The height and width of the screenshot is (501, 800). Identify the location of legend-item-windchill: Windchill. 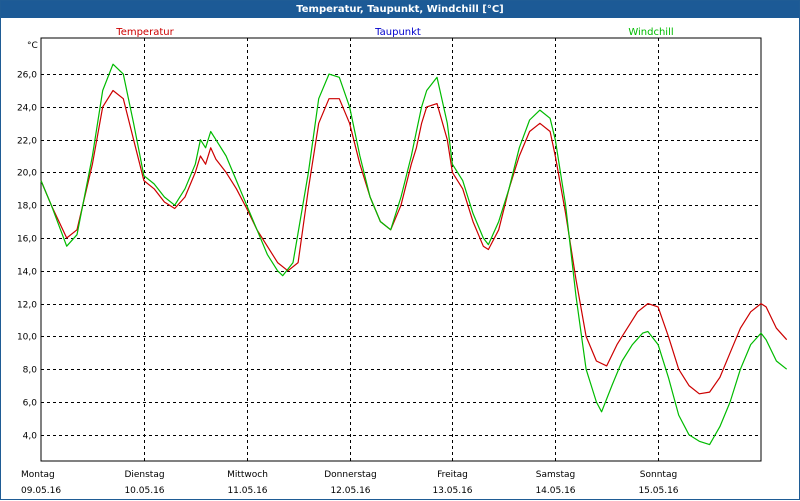
(650, 32).